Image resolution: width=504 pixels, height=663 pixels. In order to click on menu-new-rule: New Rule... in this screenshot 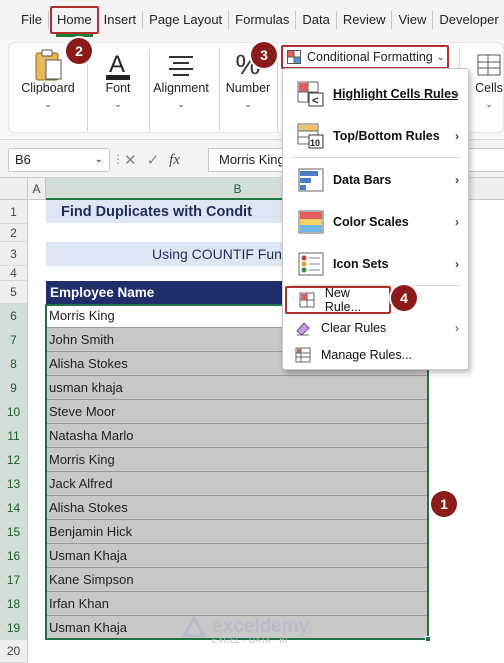, I will do `click(338, 300)`.